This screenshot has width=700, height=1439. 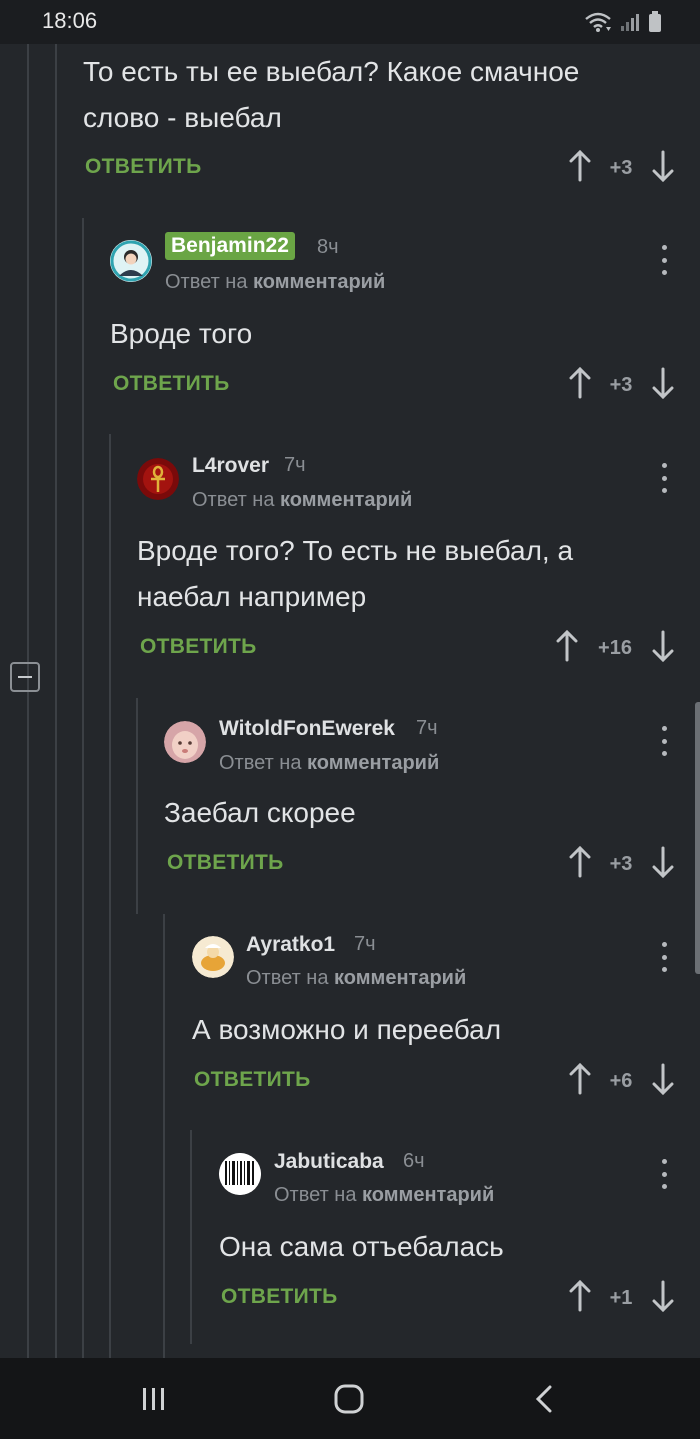 I want to click on comment-author: Ayratko1, so click(x=290, y=945).